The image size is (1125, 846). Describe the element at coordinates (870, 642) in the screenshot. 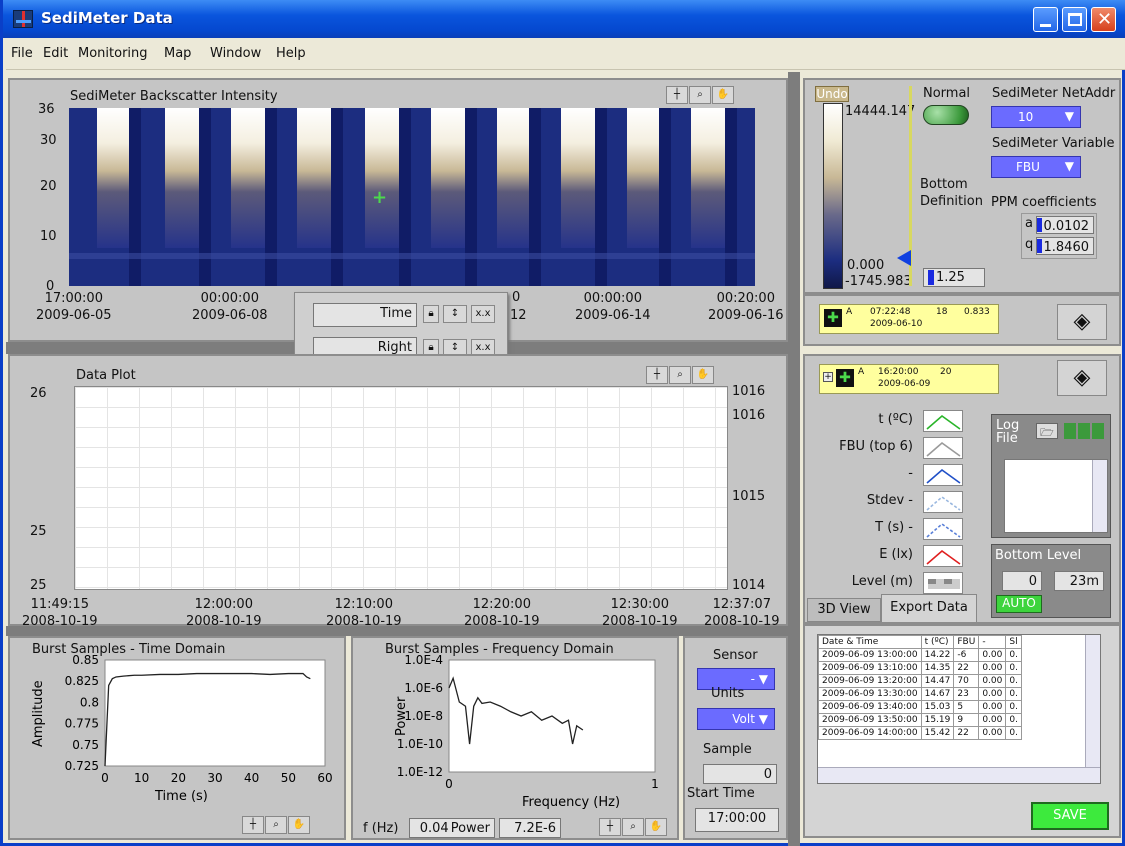

I see `table-header: Date & Time` at that location.